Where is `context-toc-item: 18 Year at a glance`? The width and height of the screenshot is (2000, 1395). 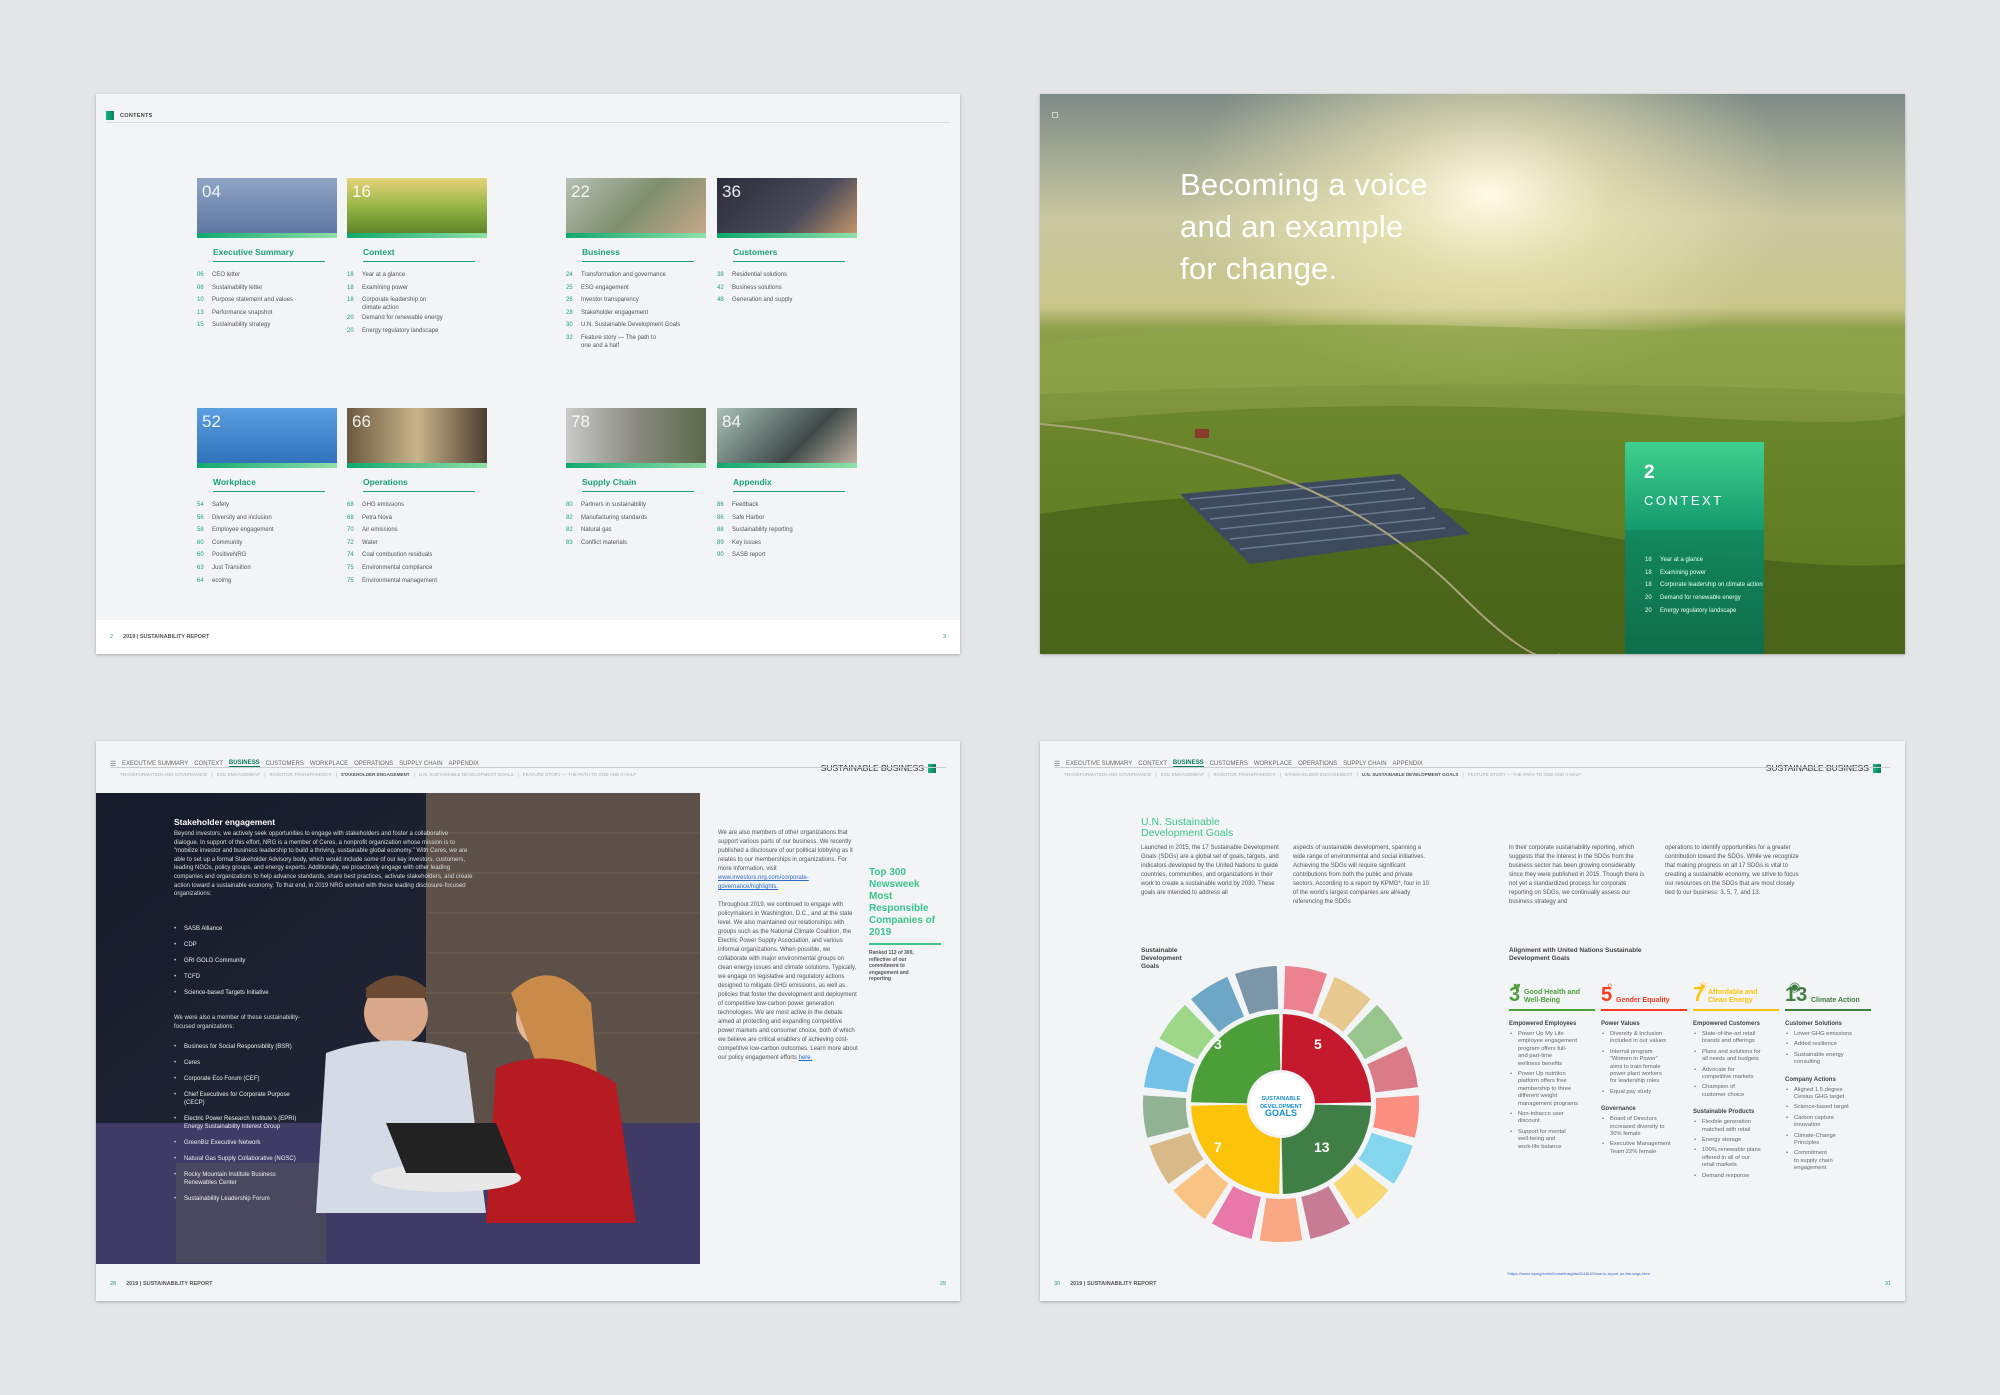
context-toc-item: 18 Year at a glance is located at coordinates (1704, 560).